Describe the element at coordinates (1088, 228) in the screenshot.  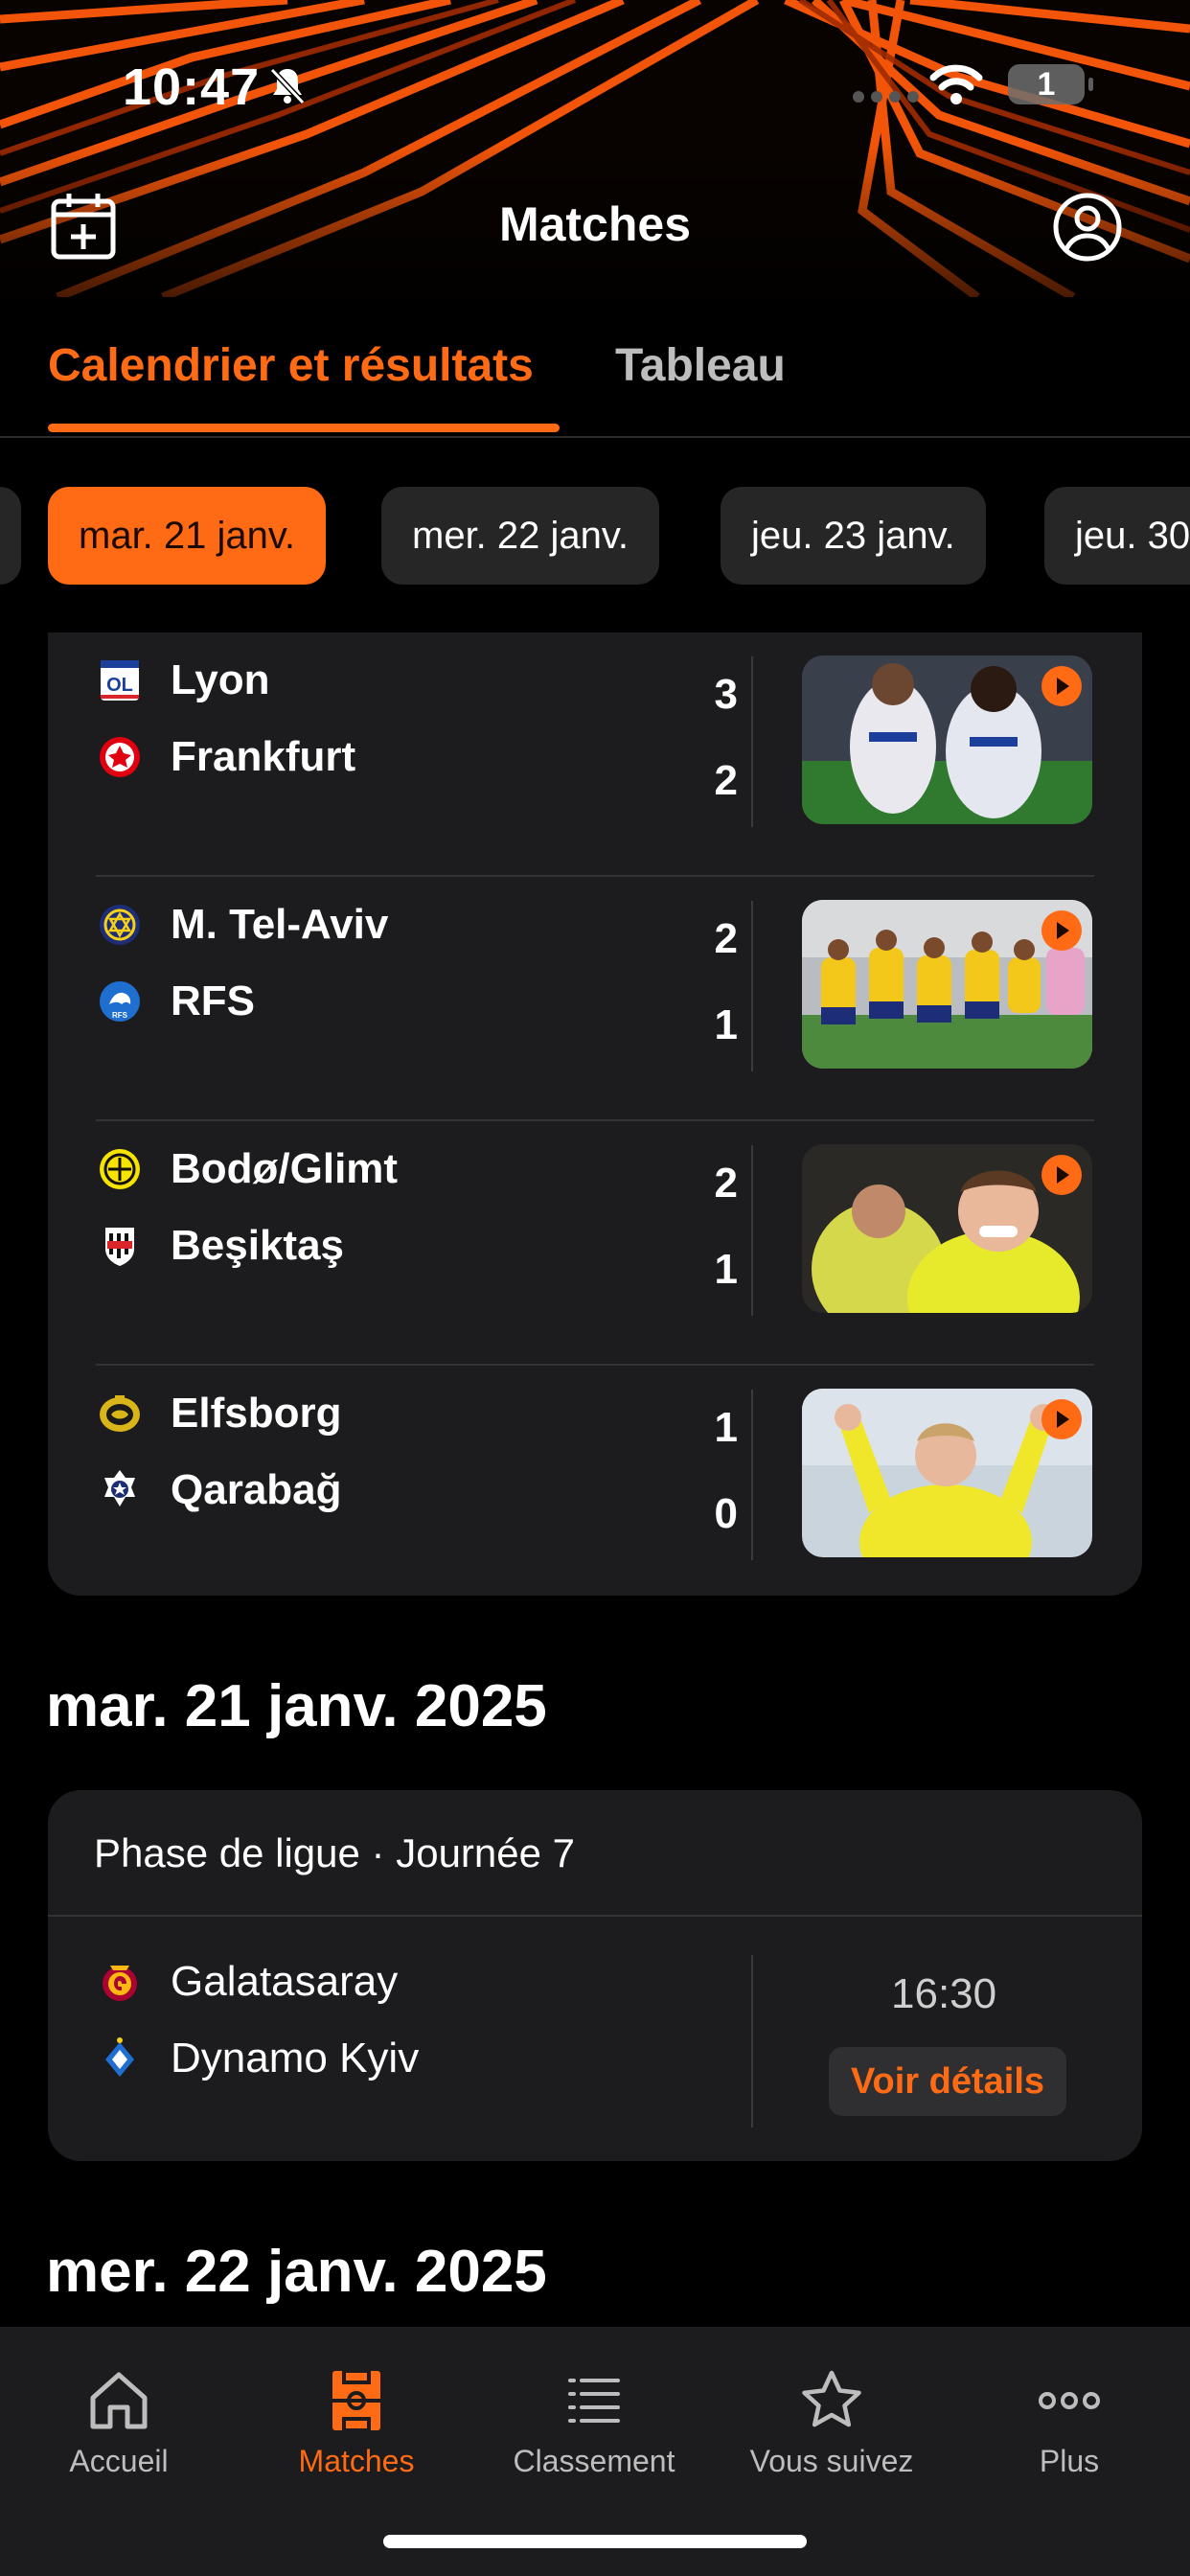
I see `profile-icon` at that location.